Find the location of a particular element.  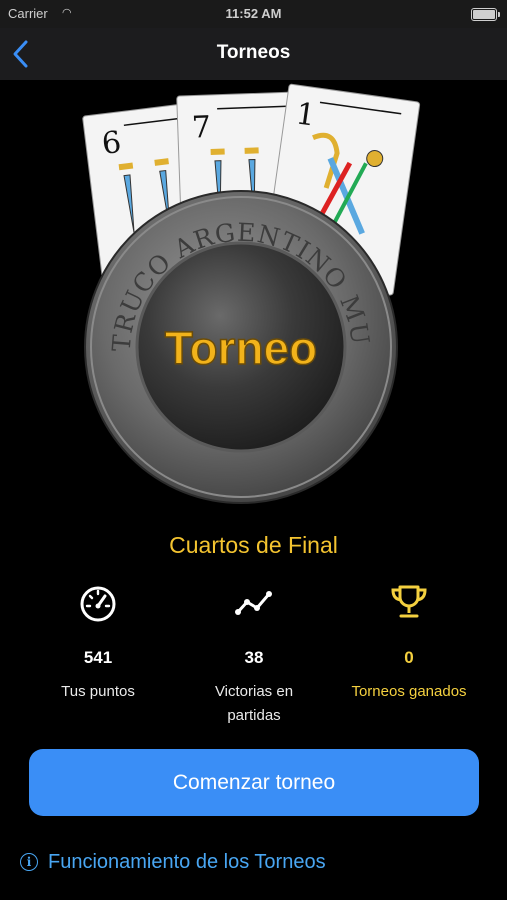

tournament-info-link: i Funcionamiento de los Torneos is located at coordinates (173, 862).